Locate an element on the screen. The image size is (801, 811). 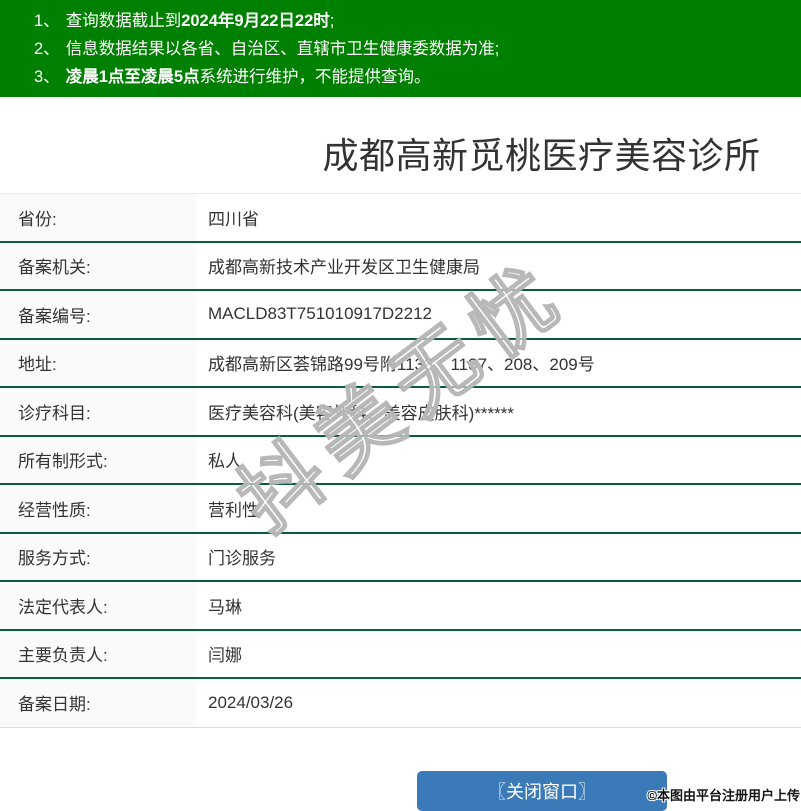
table-row-treatment-subjects: 诊疗科目: 医疗美容科(美容外科、美容皮肤科)****** is located at coordinates (400, 412).